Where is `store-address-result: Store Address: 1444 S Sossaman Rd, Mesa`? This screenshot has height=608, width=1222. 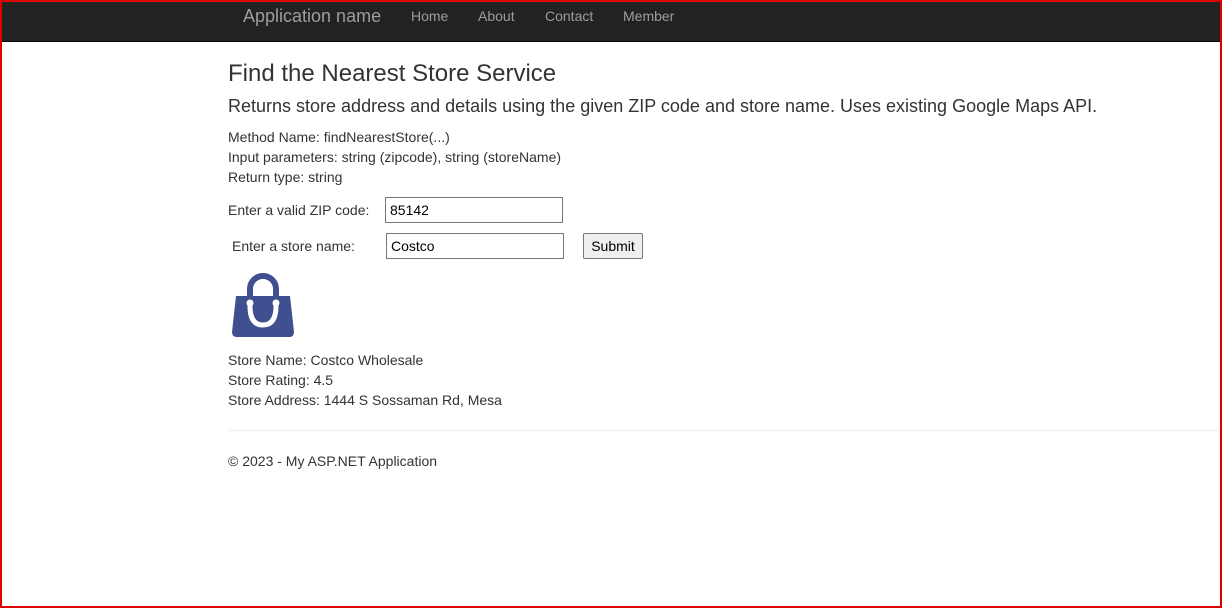
store-address-result: Store Address: 1444 S Sossaman Rd, Mesa is located at coordinates (365, 400).